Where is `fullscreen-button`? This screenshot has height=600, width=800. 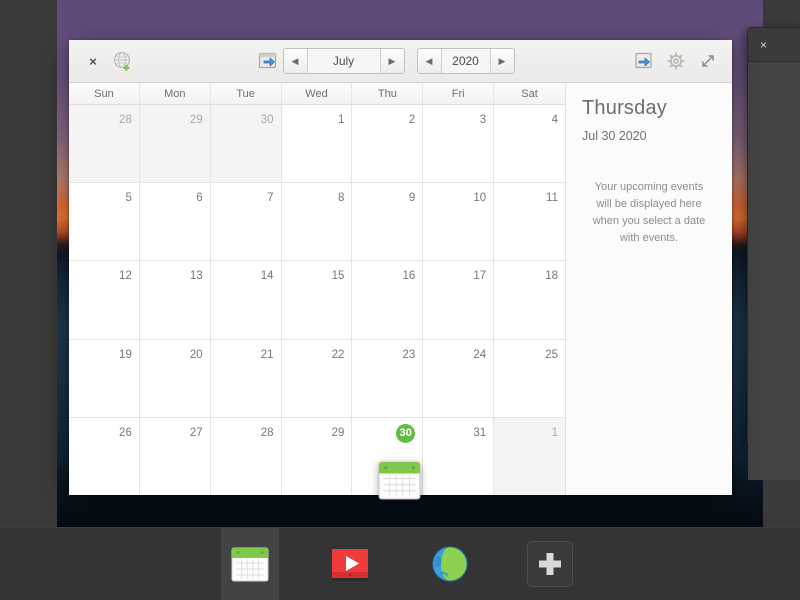
fullscreen-button is located at coordinates (708, 61).